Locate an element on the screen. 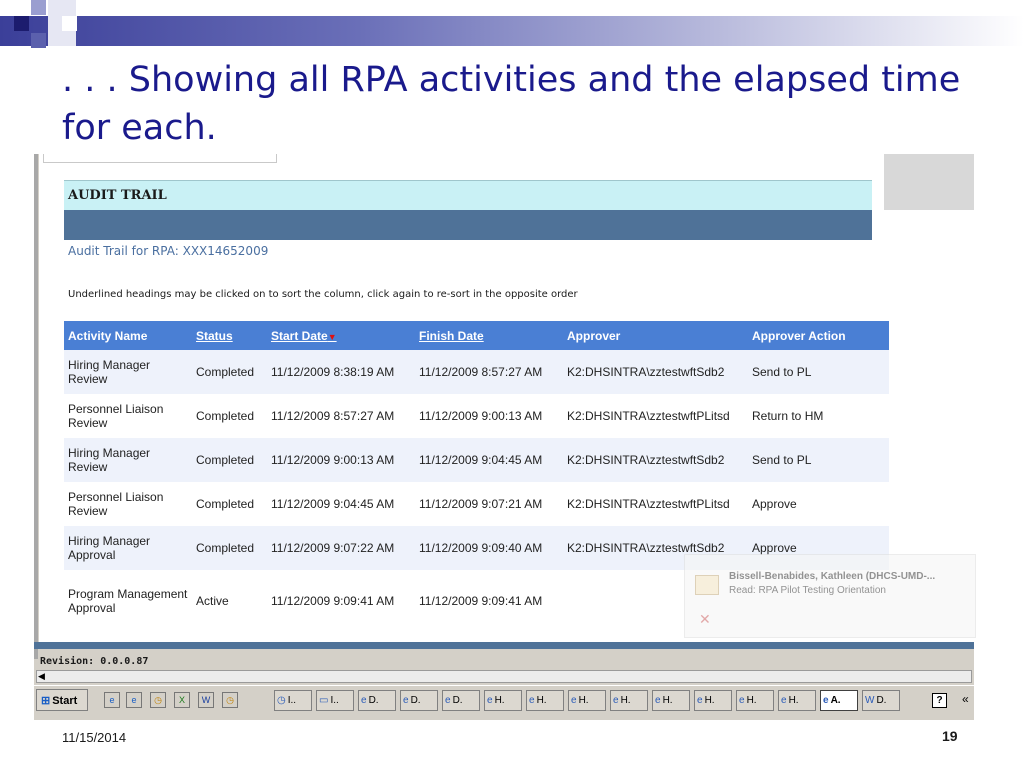  notification-subject: Read: RPA Pilot Testing Orientation is located at coordinates (807, 590).